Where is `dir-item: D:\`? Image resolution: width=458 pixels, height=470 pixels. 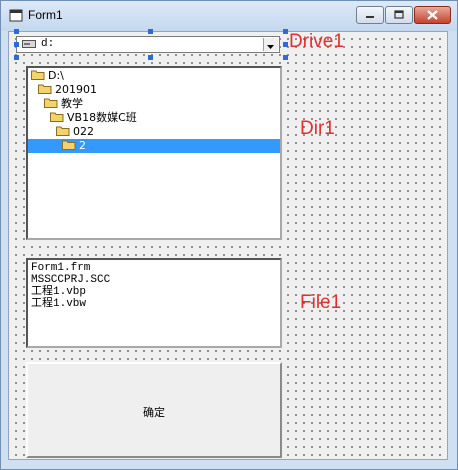 dir-item: D:\ is located at coordinates (47, 76).